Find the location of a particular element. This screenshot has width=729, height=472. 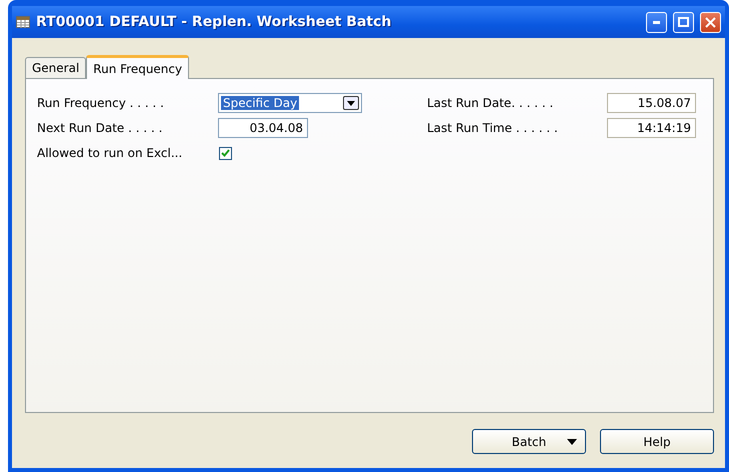

minimize-button is located at coordinates (656, 22).